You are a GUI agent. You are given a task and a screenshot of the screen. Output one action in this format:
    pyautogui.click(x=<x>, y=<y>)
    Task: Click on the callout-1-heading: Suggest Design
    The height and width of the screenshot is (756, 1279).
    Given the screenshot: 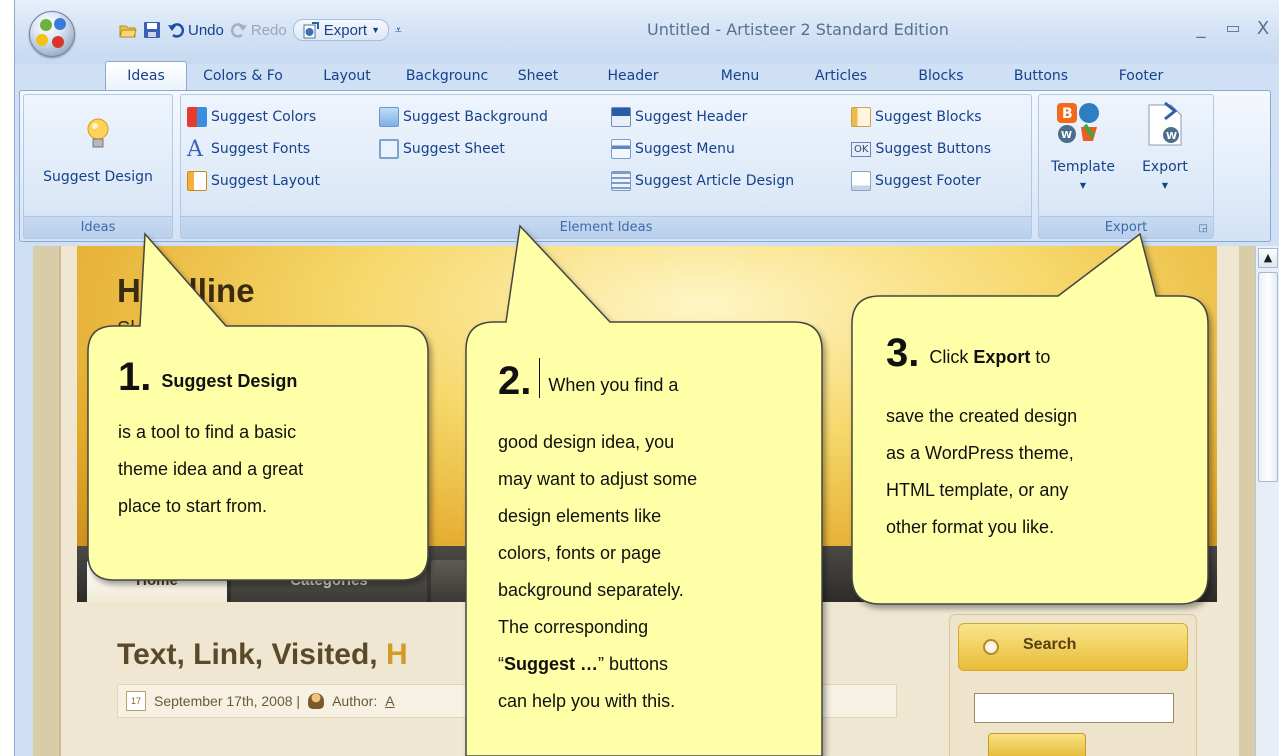 What is the action you would take?
    pyautogui.click(x=229, y=381)
    